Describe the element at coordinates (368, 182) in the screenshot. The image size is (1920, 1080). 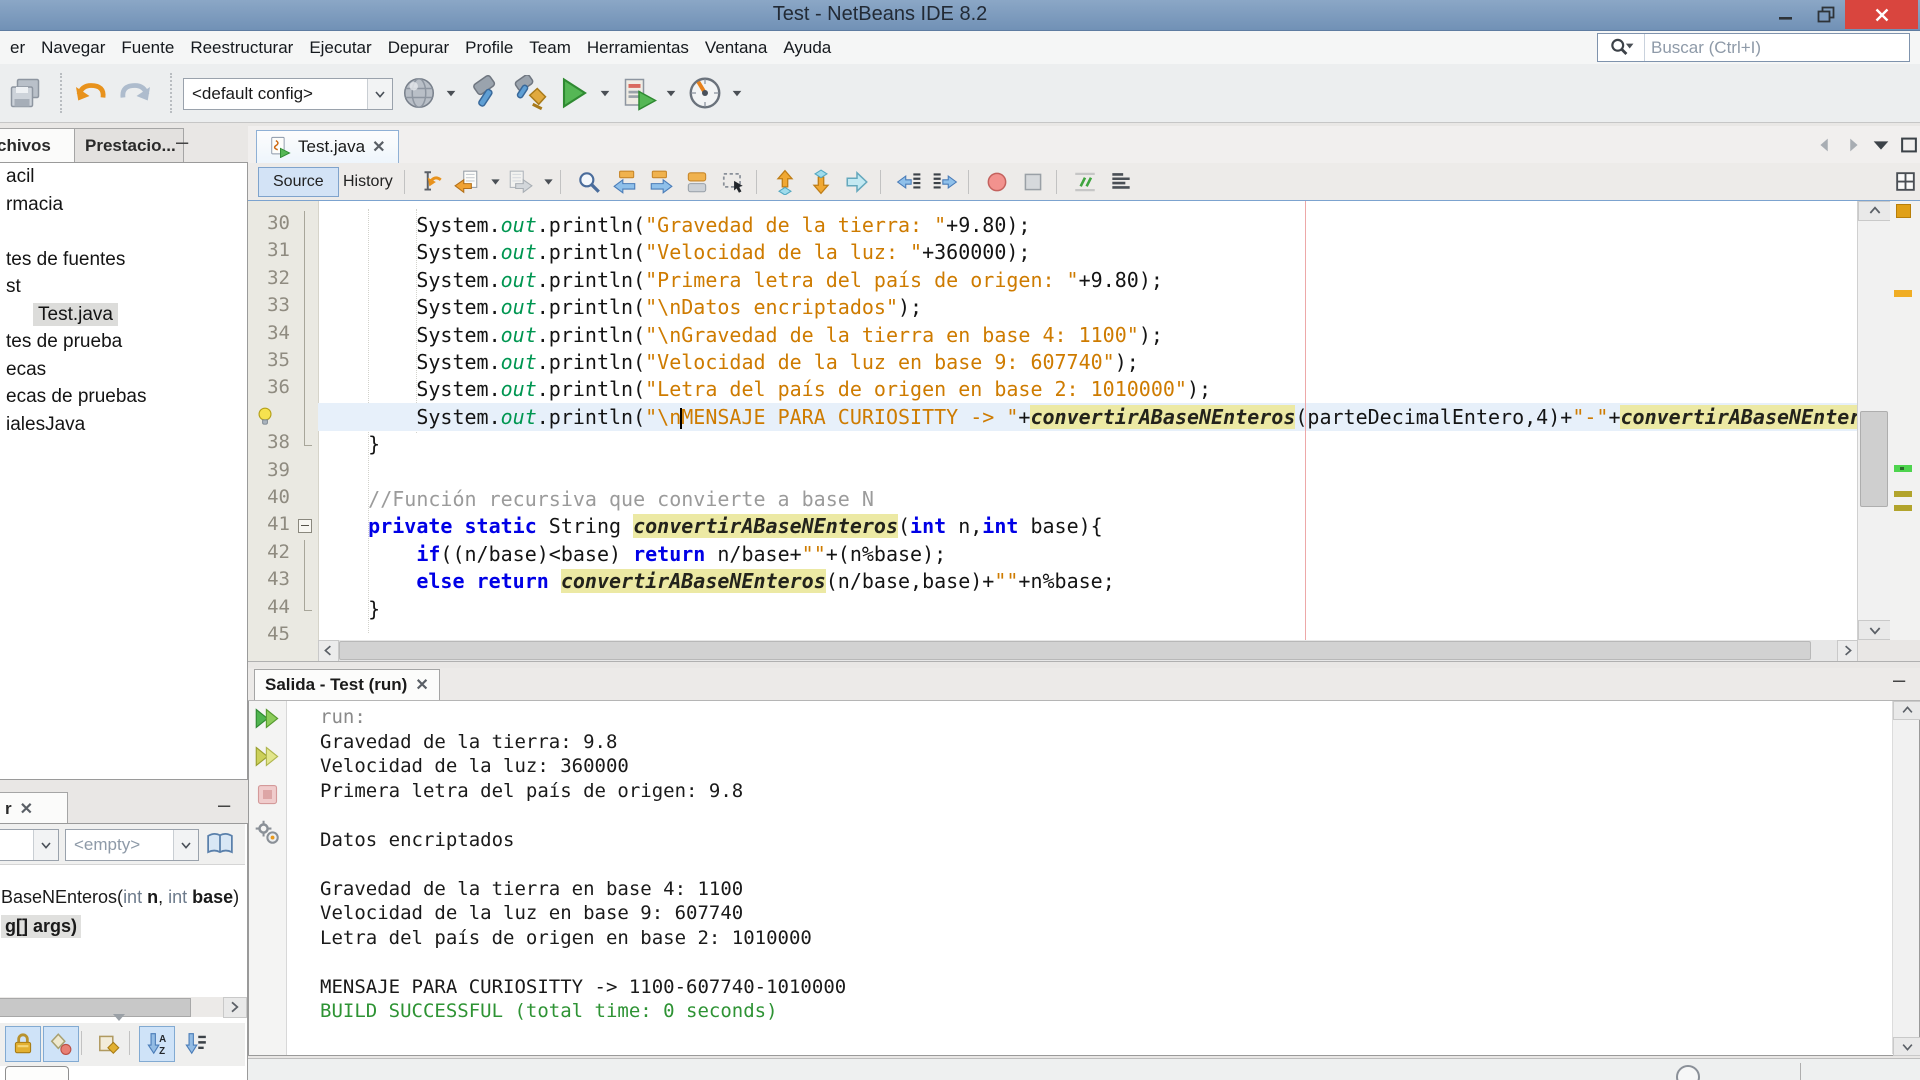
I see `history-view-button: History` at that location.